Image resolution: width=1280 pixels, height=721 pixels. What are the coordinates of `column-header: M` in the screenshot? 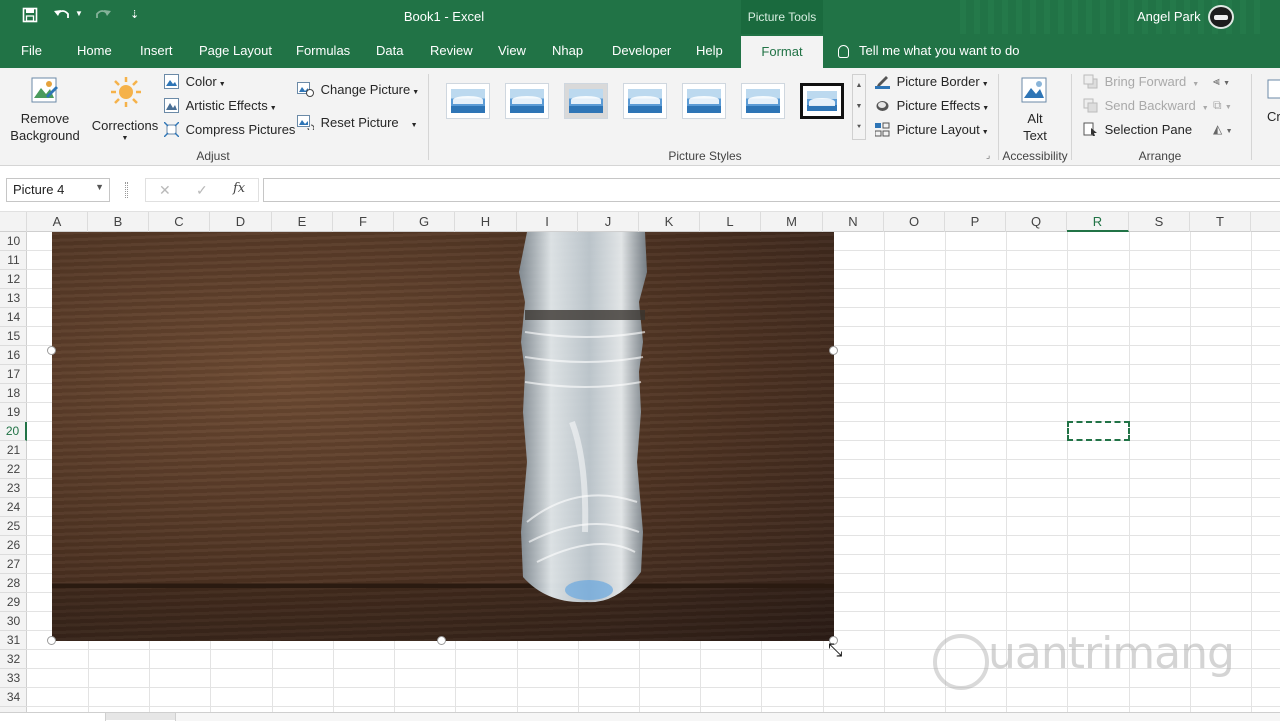 It's located at (792, 222).